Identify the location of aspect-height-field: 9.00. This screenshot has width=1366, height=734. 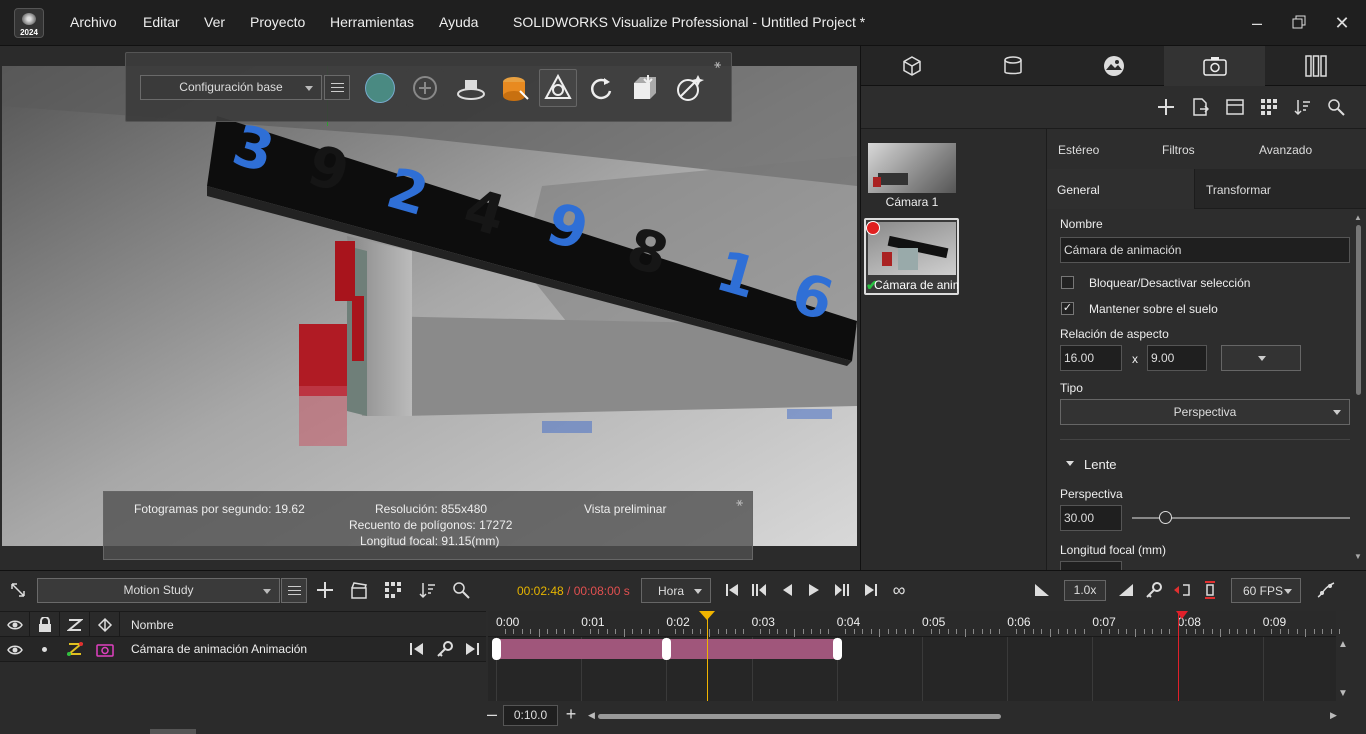
(1177, 358).